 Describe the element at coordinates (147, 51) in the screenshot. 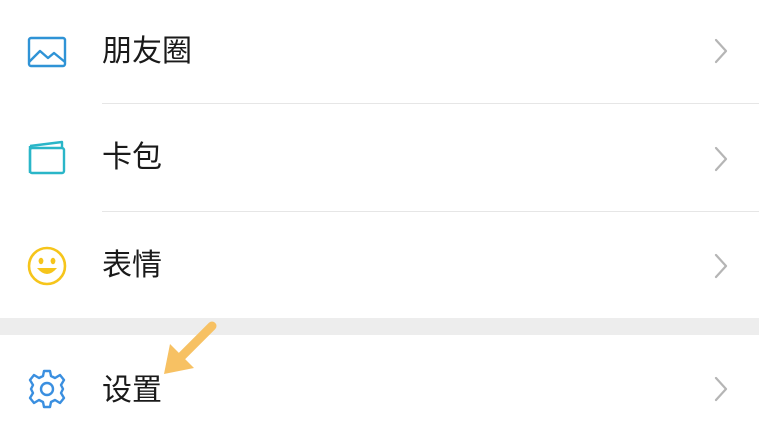

I see `menu-item-label: 朋友圈` at that location.